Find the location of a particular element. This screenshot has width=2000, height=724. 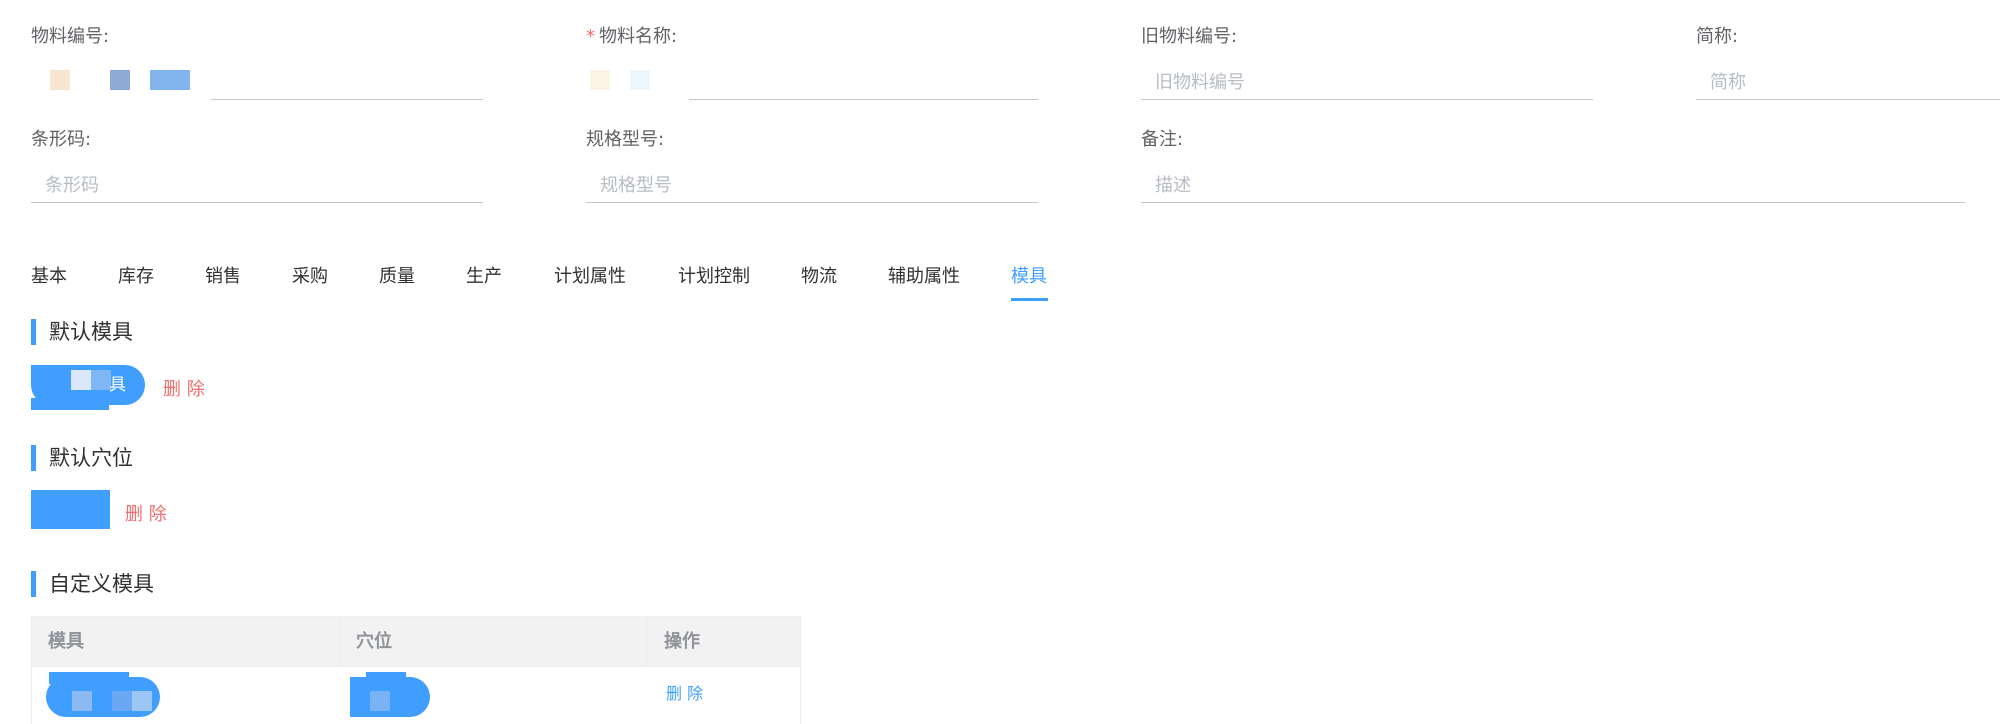

remark-input: 描述 is located at coordinates (1553, 186).